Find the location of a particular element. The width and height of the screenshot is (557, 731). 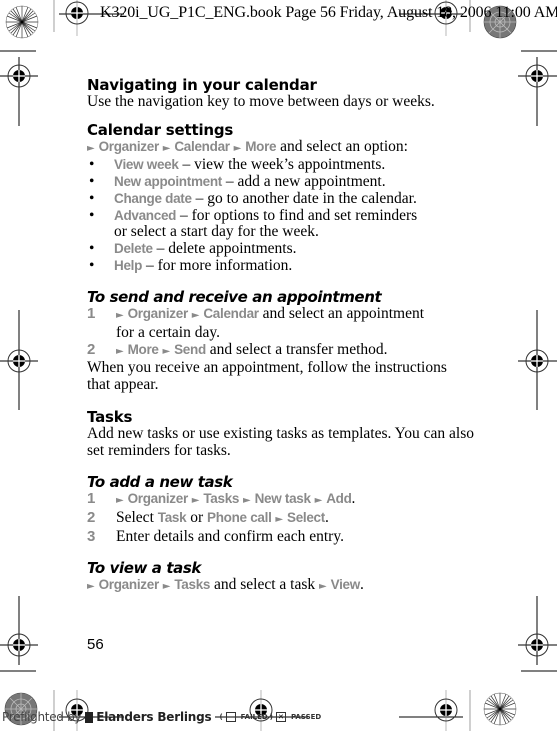

body-line: set reminders for tasks. is located at coordinates (159, 450).